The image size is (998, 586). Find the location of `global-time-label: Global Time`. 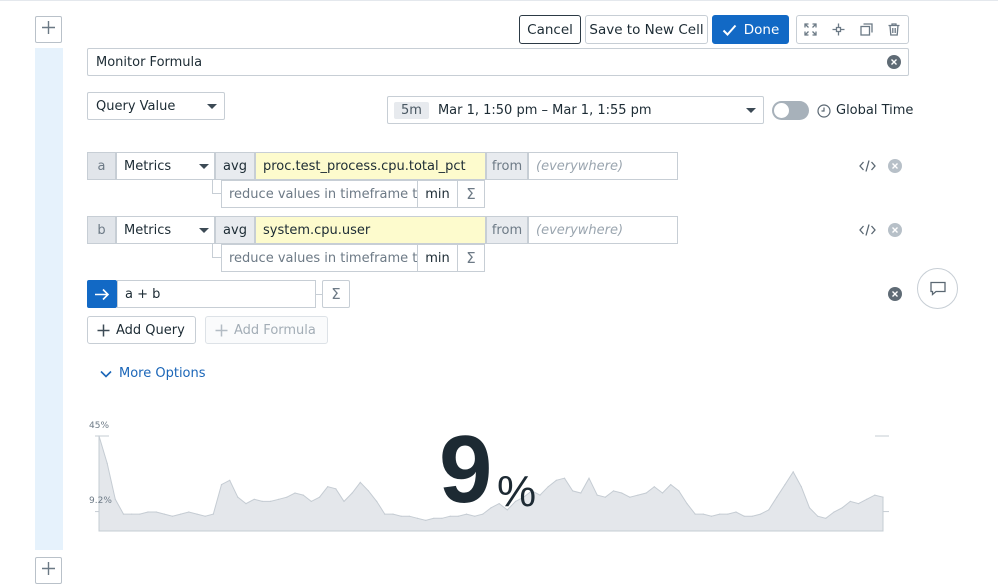

global-time-label: Global Time is located at coordinates (875, 110).